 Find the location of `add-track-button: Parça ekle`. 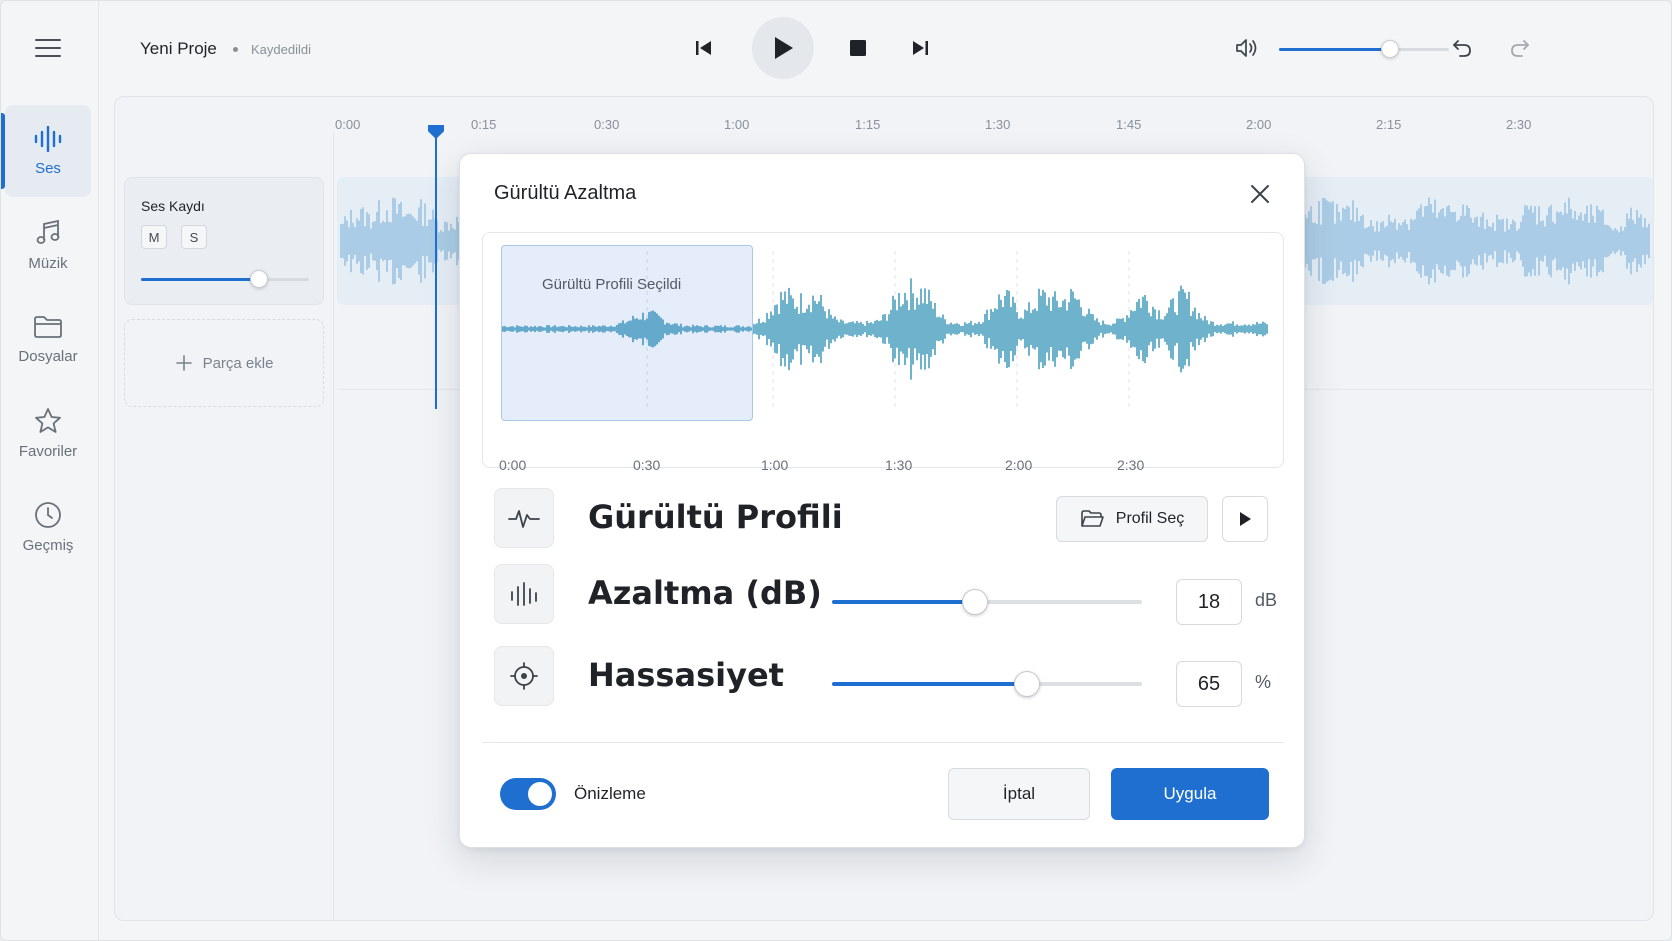

add-track-button: Parça ekle is located at coordinates (224, 363).